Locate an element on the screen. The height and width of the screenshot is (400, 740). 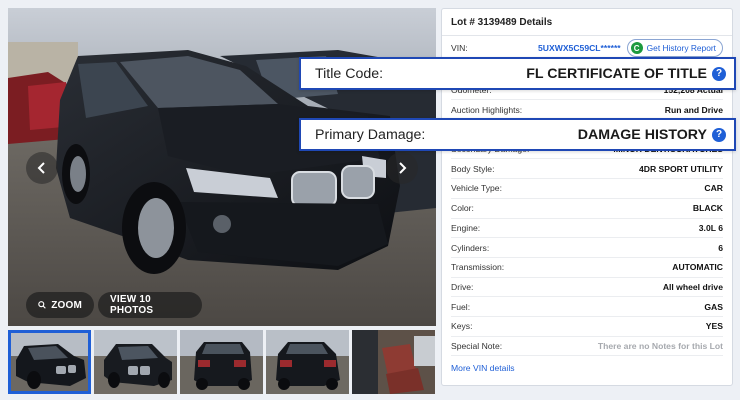
detail-value: YES is located at coordinates (714, 326).